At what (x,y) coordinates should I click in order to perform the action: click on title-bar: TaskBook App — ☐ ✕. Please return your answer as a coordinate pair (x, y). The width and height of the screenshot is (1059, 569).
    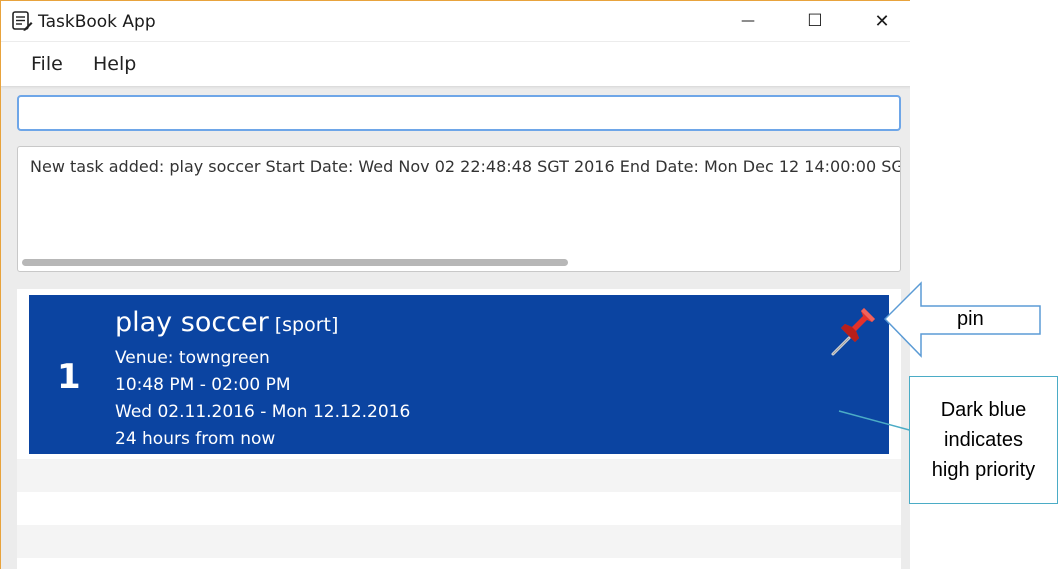
    Looking at the image, I should click on (455, 21).